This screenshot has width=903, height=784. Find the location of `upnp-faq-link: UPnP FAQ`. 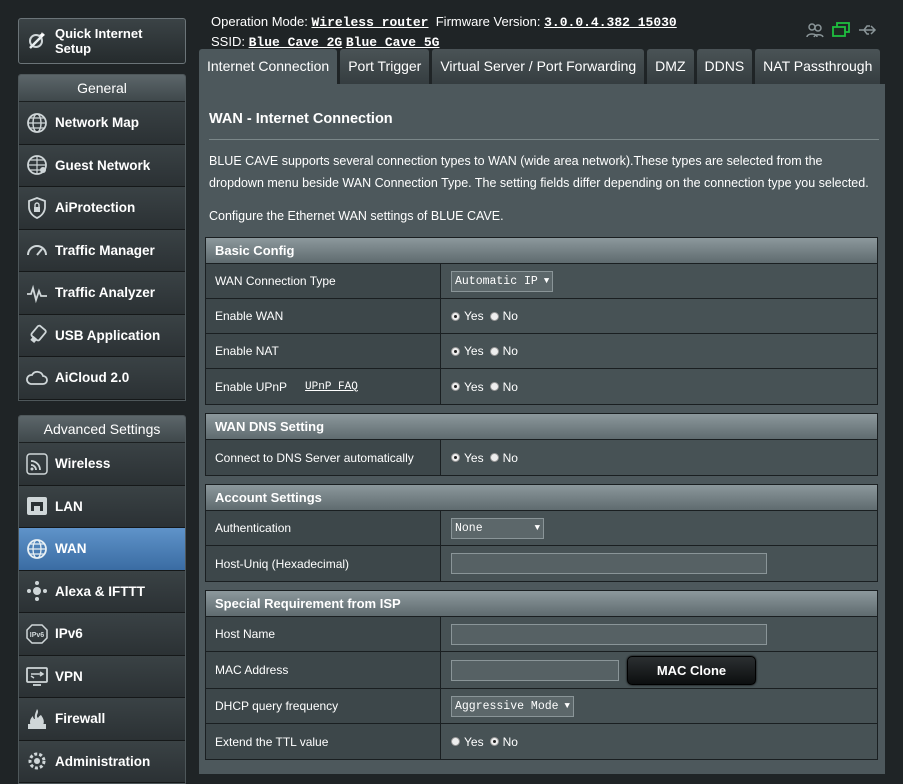

upnp-faq-link: UPnP FAQ is located at coordinates (331, 387).